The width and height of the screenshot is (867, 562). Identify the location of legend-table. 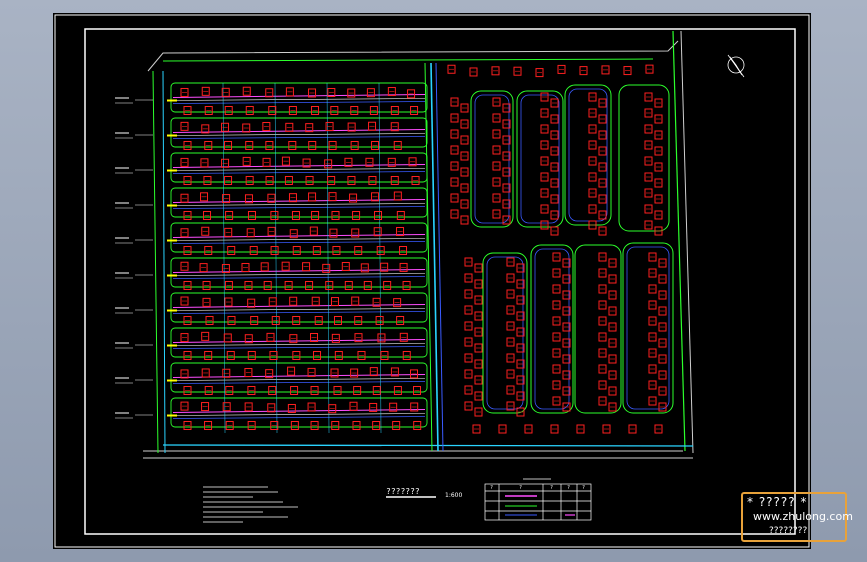
(538, 499).